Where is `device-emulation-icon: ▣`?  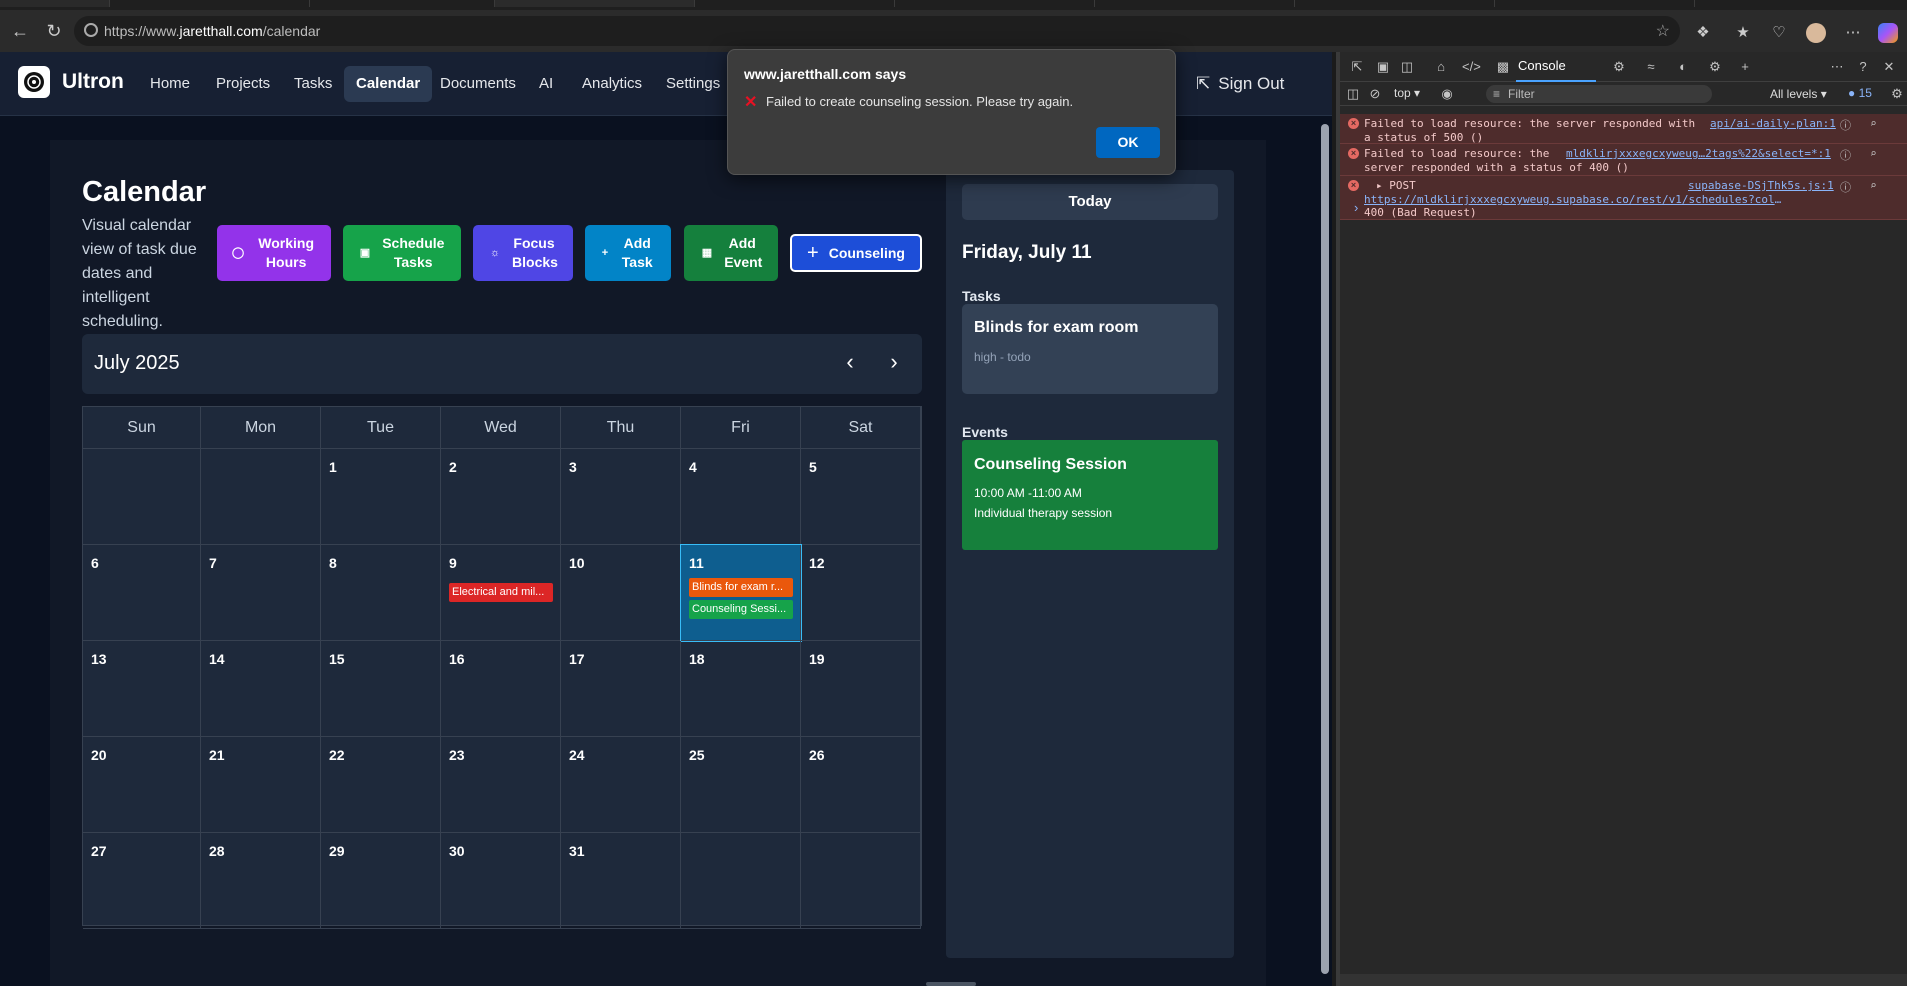 device-emulation-icon: ▣ is located at coordinates (1383, 67).